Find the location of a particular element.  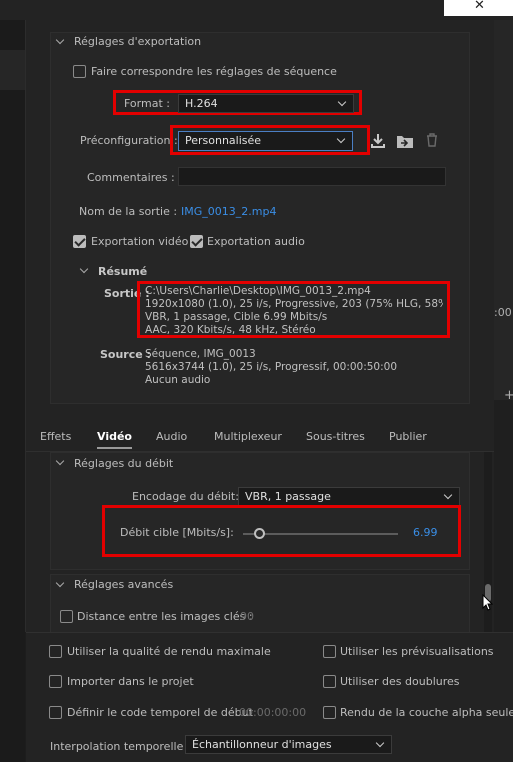

output-line: VBR, 1 passage, Cible 6.99 Mbits/s is located at coordinates (236, 317).